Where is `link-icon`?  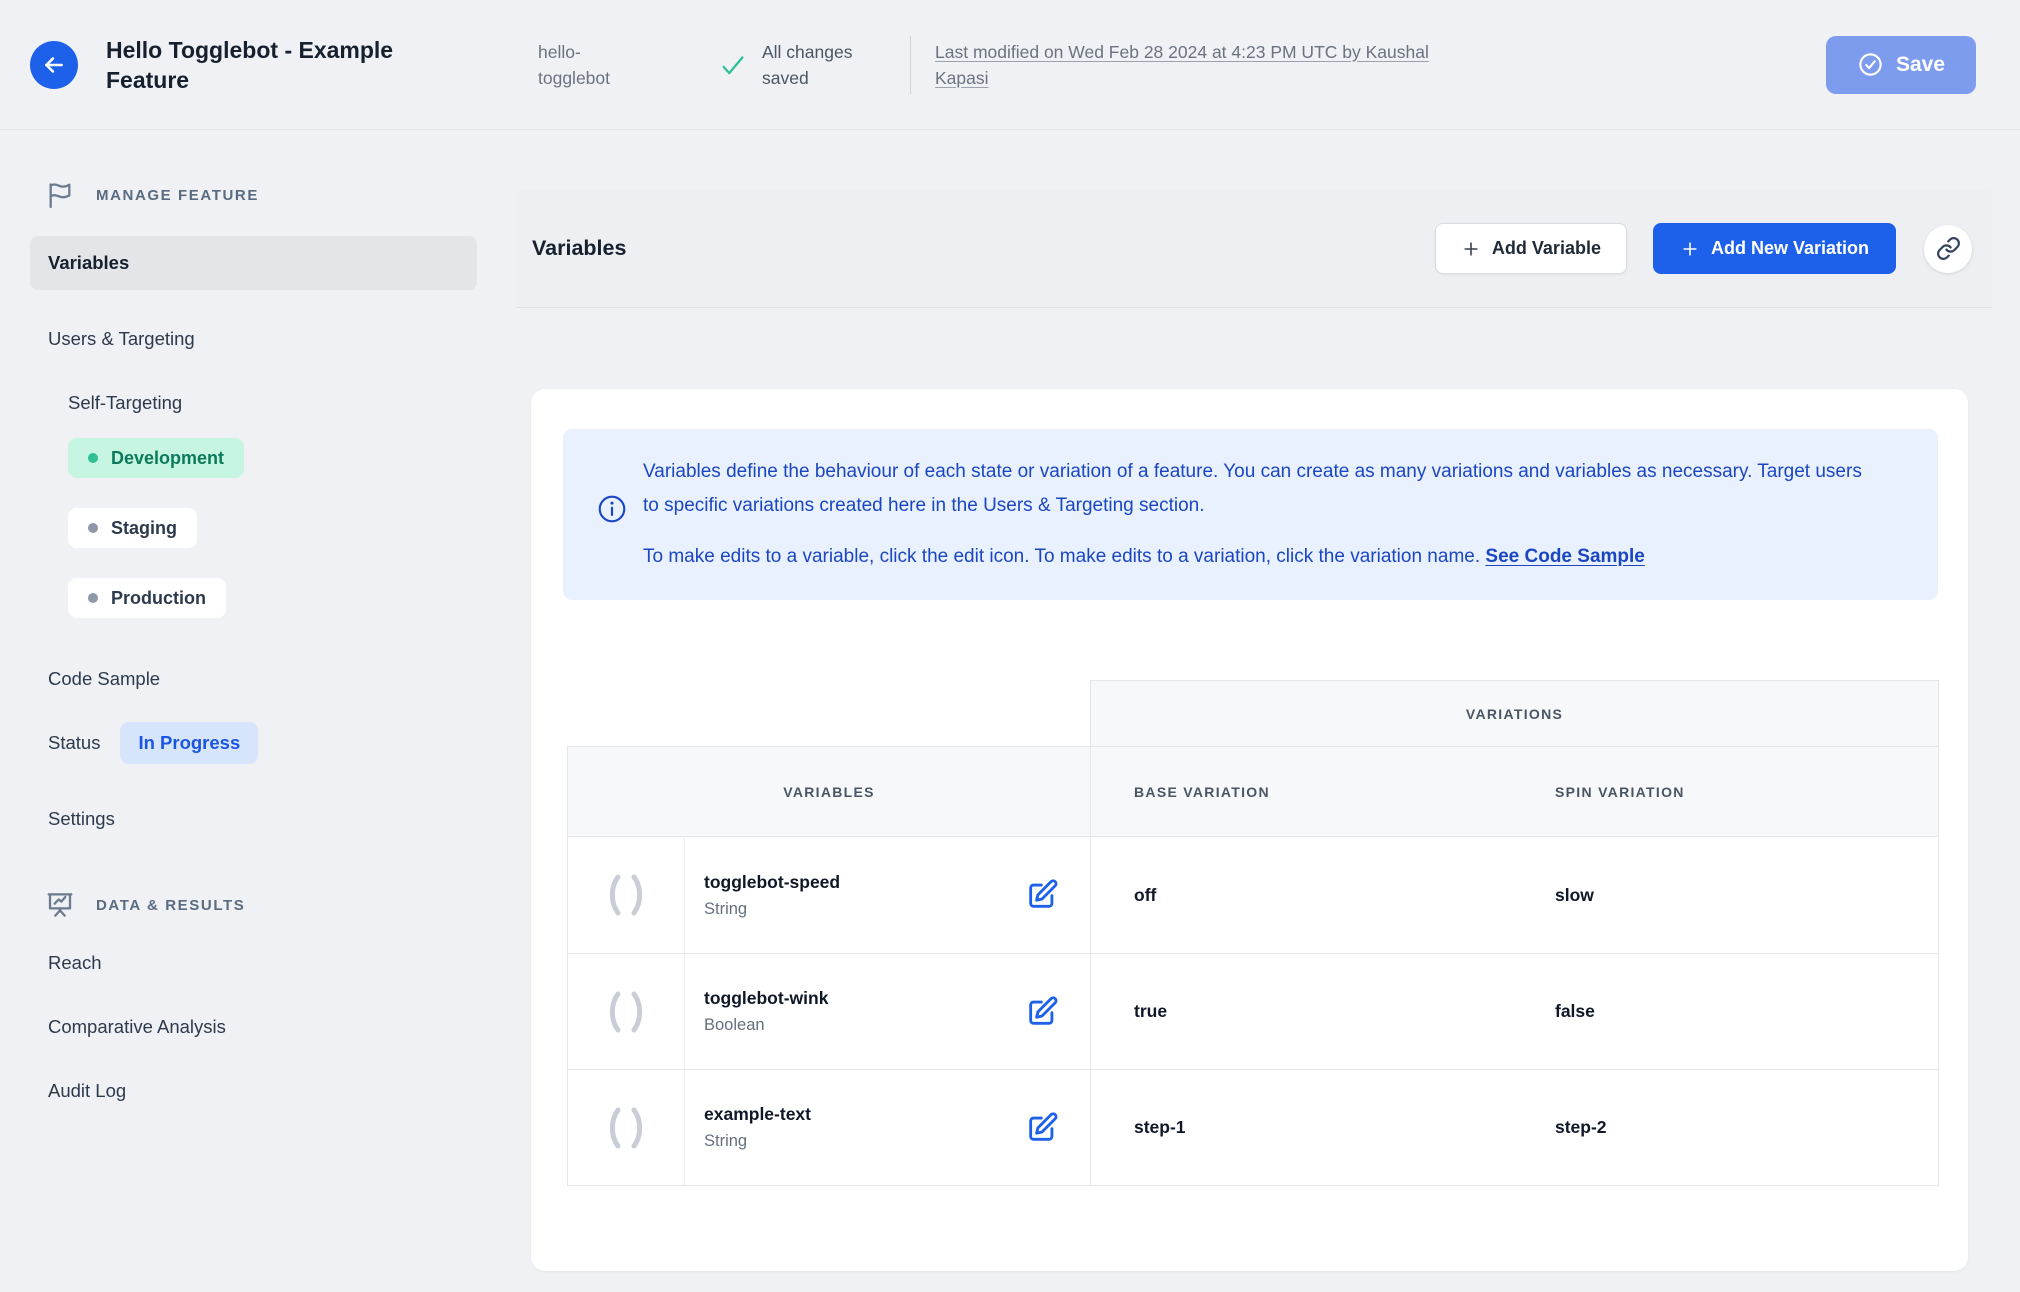 link-icon is located at coordinates (1948, 248).